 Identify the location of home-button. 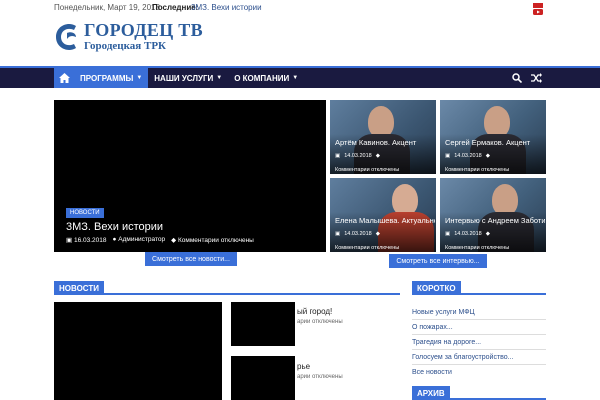
(64, 78).